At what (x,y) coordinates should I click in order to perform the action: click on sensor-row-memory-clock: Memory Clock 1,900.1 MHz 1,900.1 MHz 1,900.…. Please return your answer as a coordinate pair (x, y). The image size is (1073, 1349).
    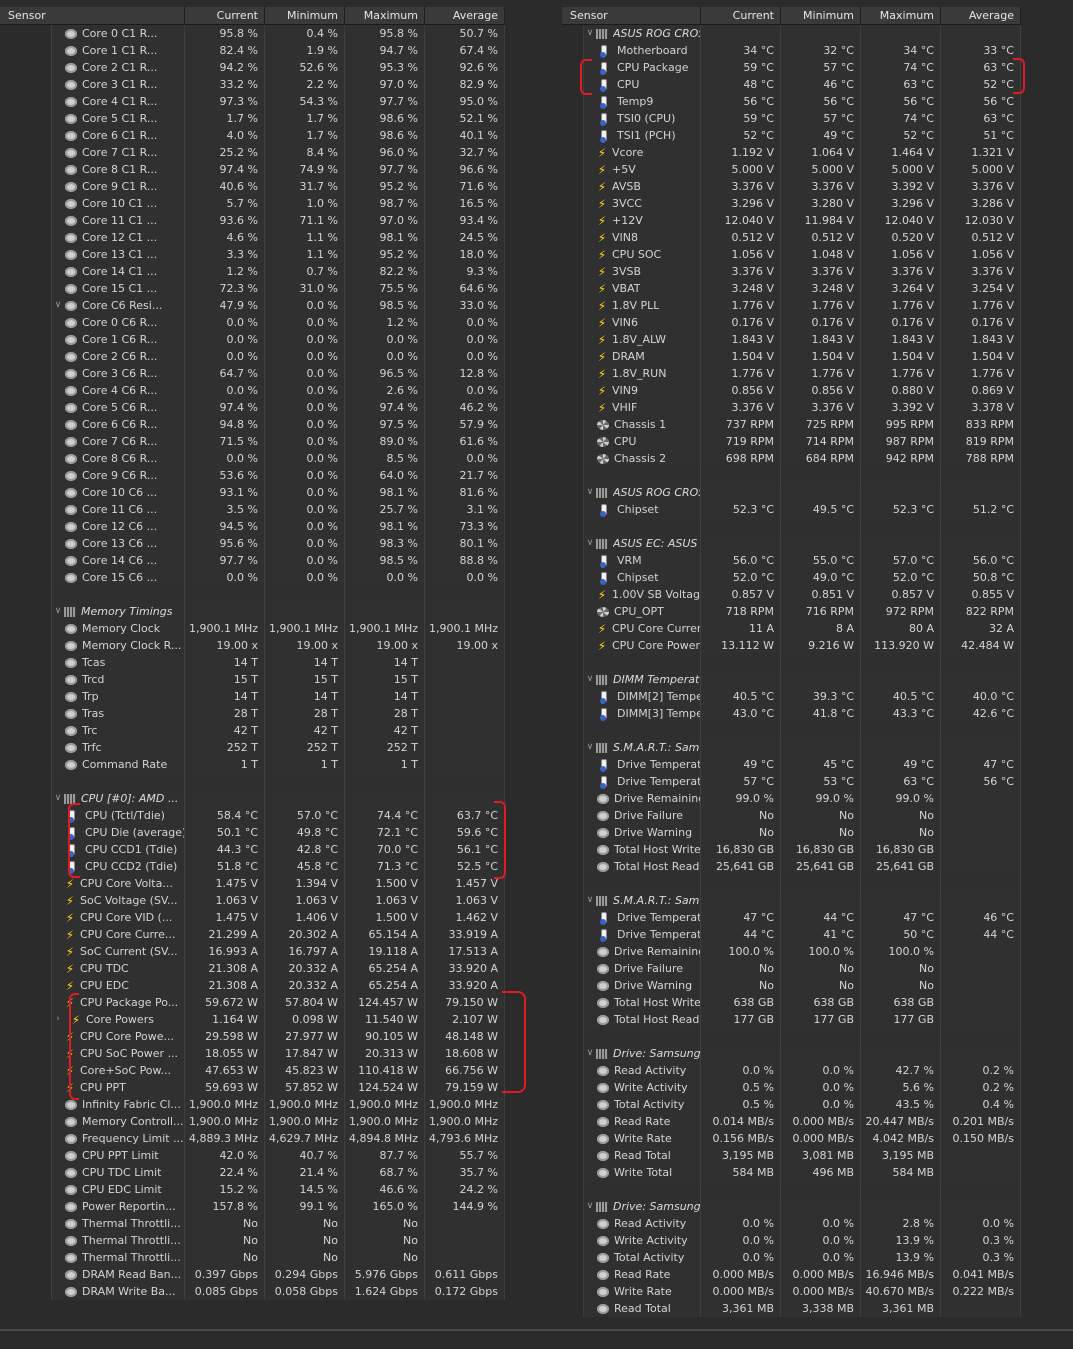
    Looking at the image, I should click on (252, 628).